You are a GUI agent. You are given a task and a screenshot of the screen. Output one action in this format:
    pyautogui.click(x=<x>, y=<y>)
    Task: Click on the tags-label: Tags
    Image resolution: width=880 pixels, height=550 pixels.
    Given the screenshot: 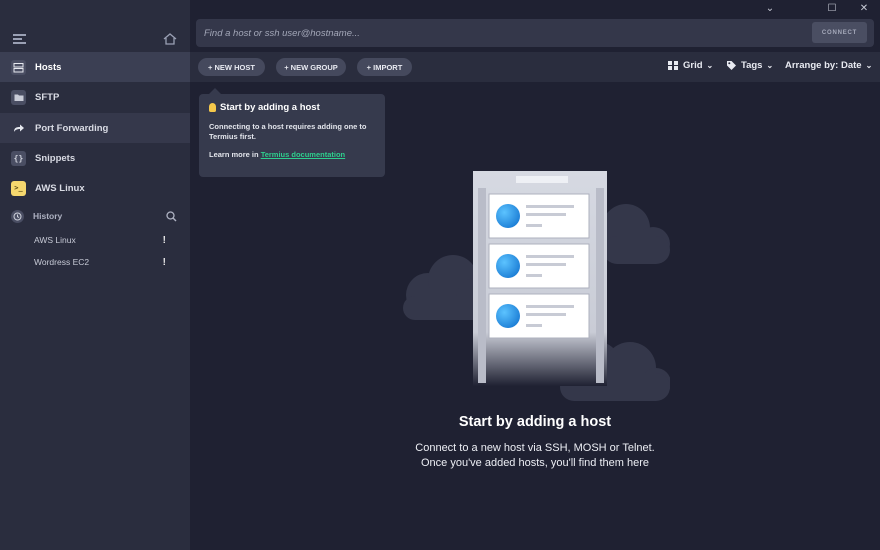 What is the action you would take?
    pyautogui.click(x=752, y=65)
    